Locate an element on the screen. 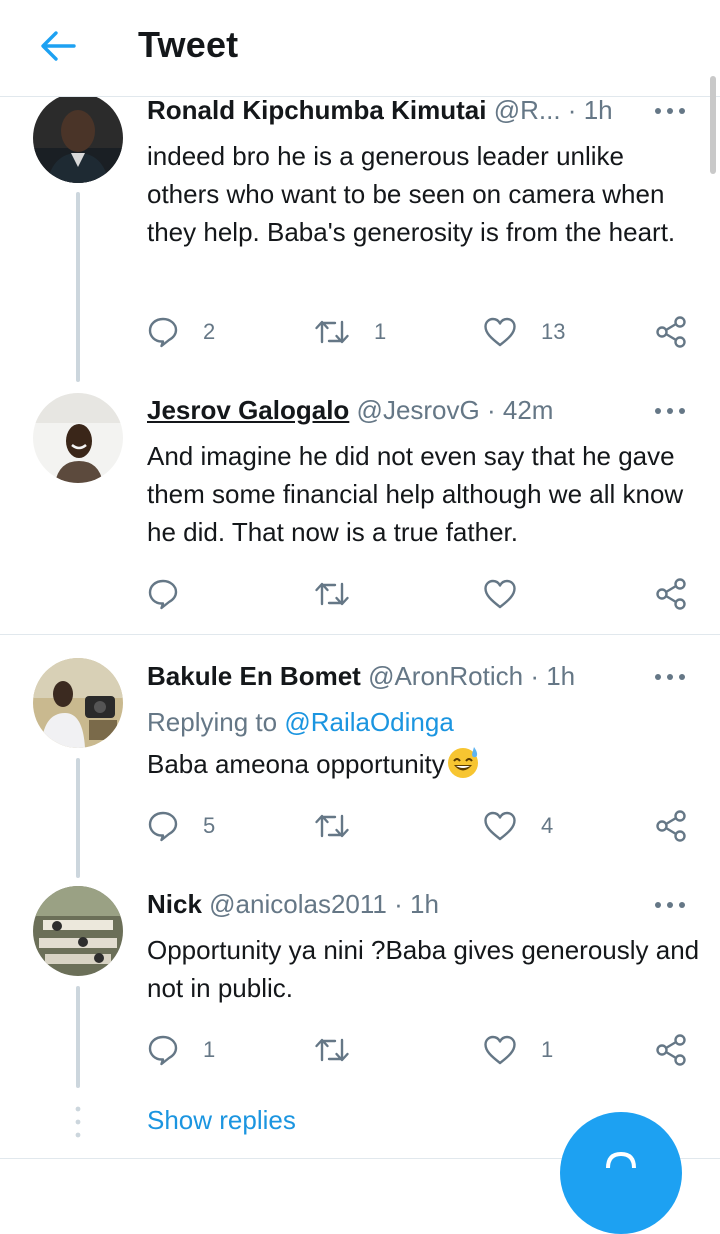  retweet-button is located at coordinates (332, 1050).